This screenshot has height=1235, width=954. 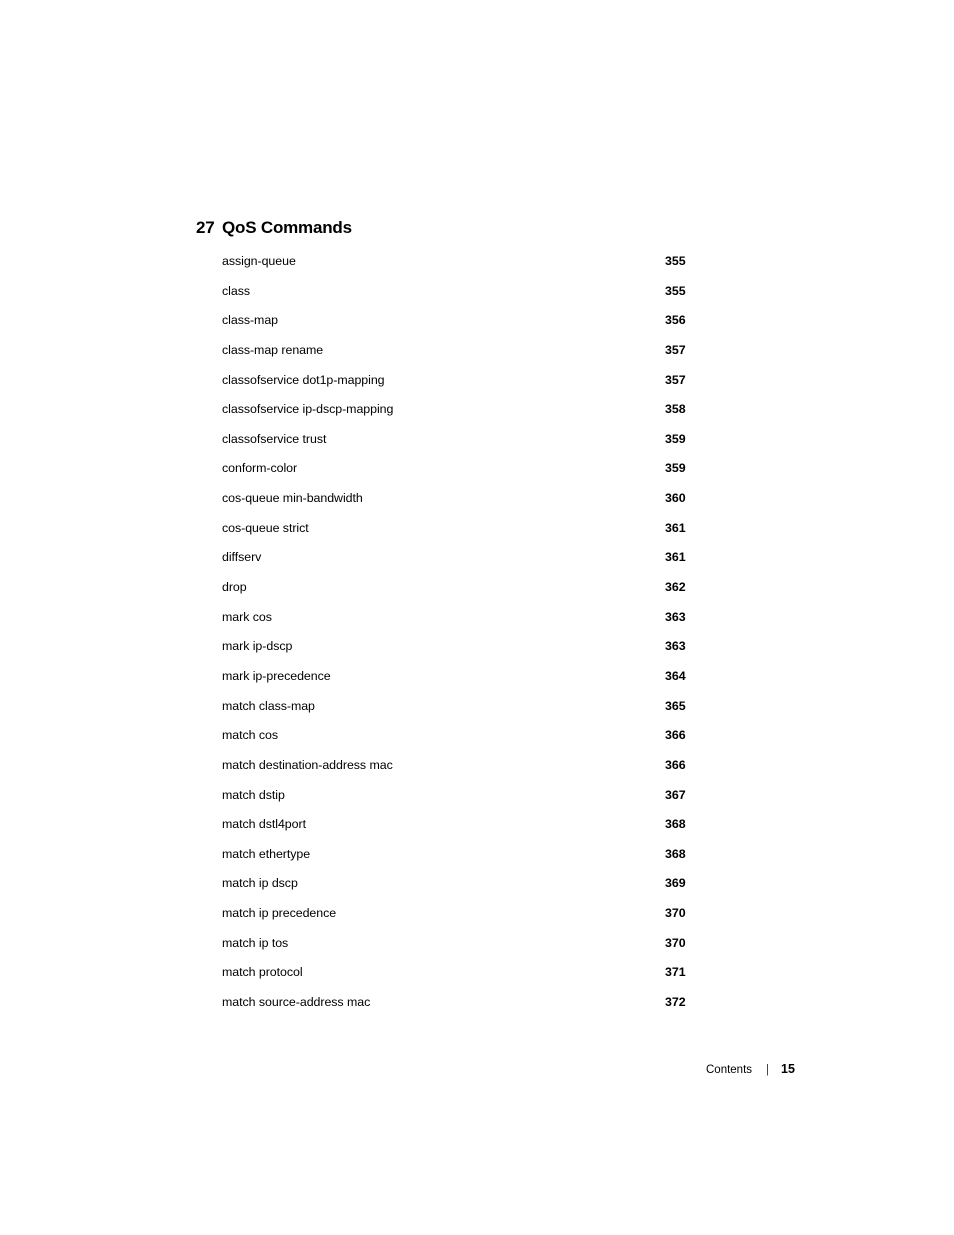 What do you see at coordinates (482, 595) in the screenshot?
I see `toc-entry: drop 362` at bounding box center [482, 595].